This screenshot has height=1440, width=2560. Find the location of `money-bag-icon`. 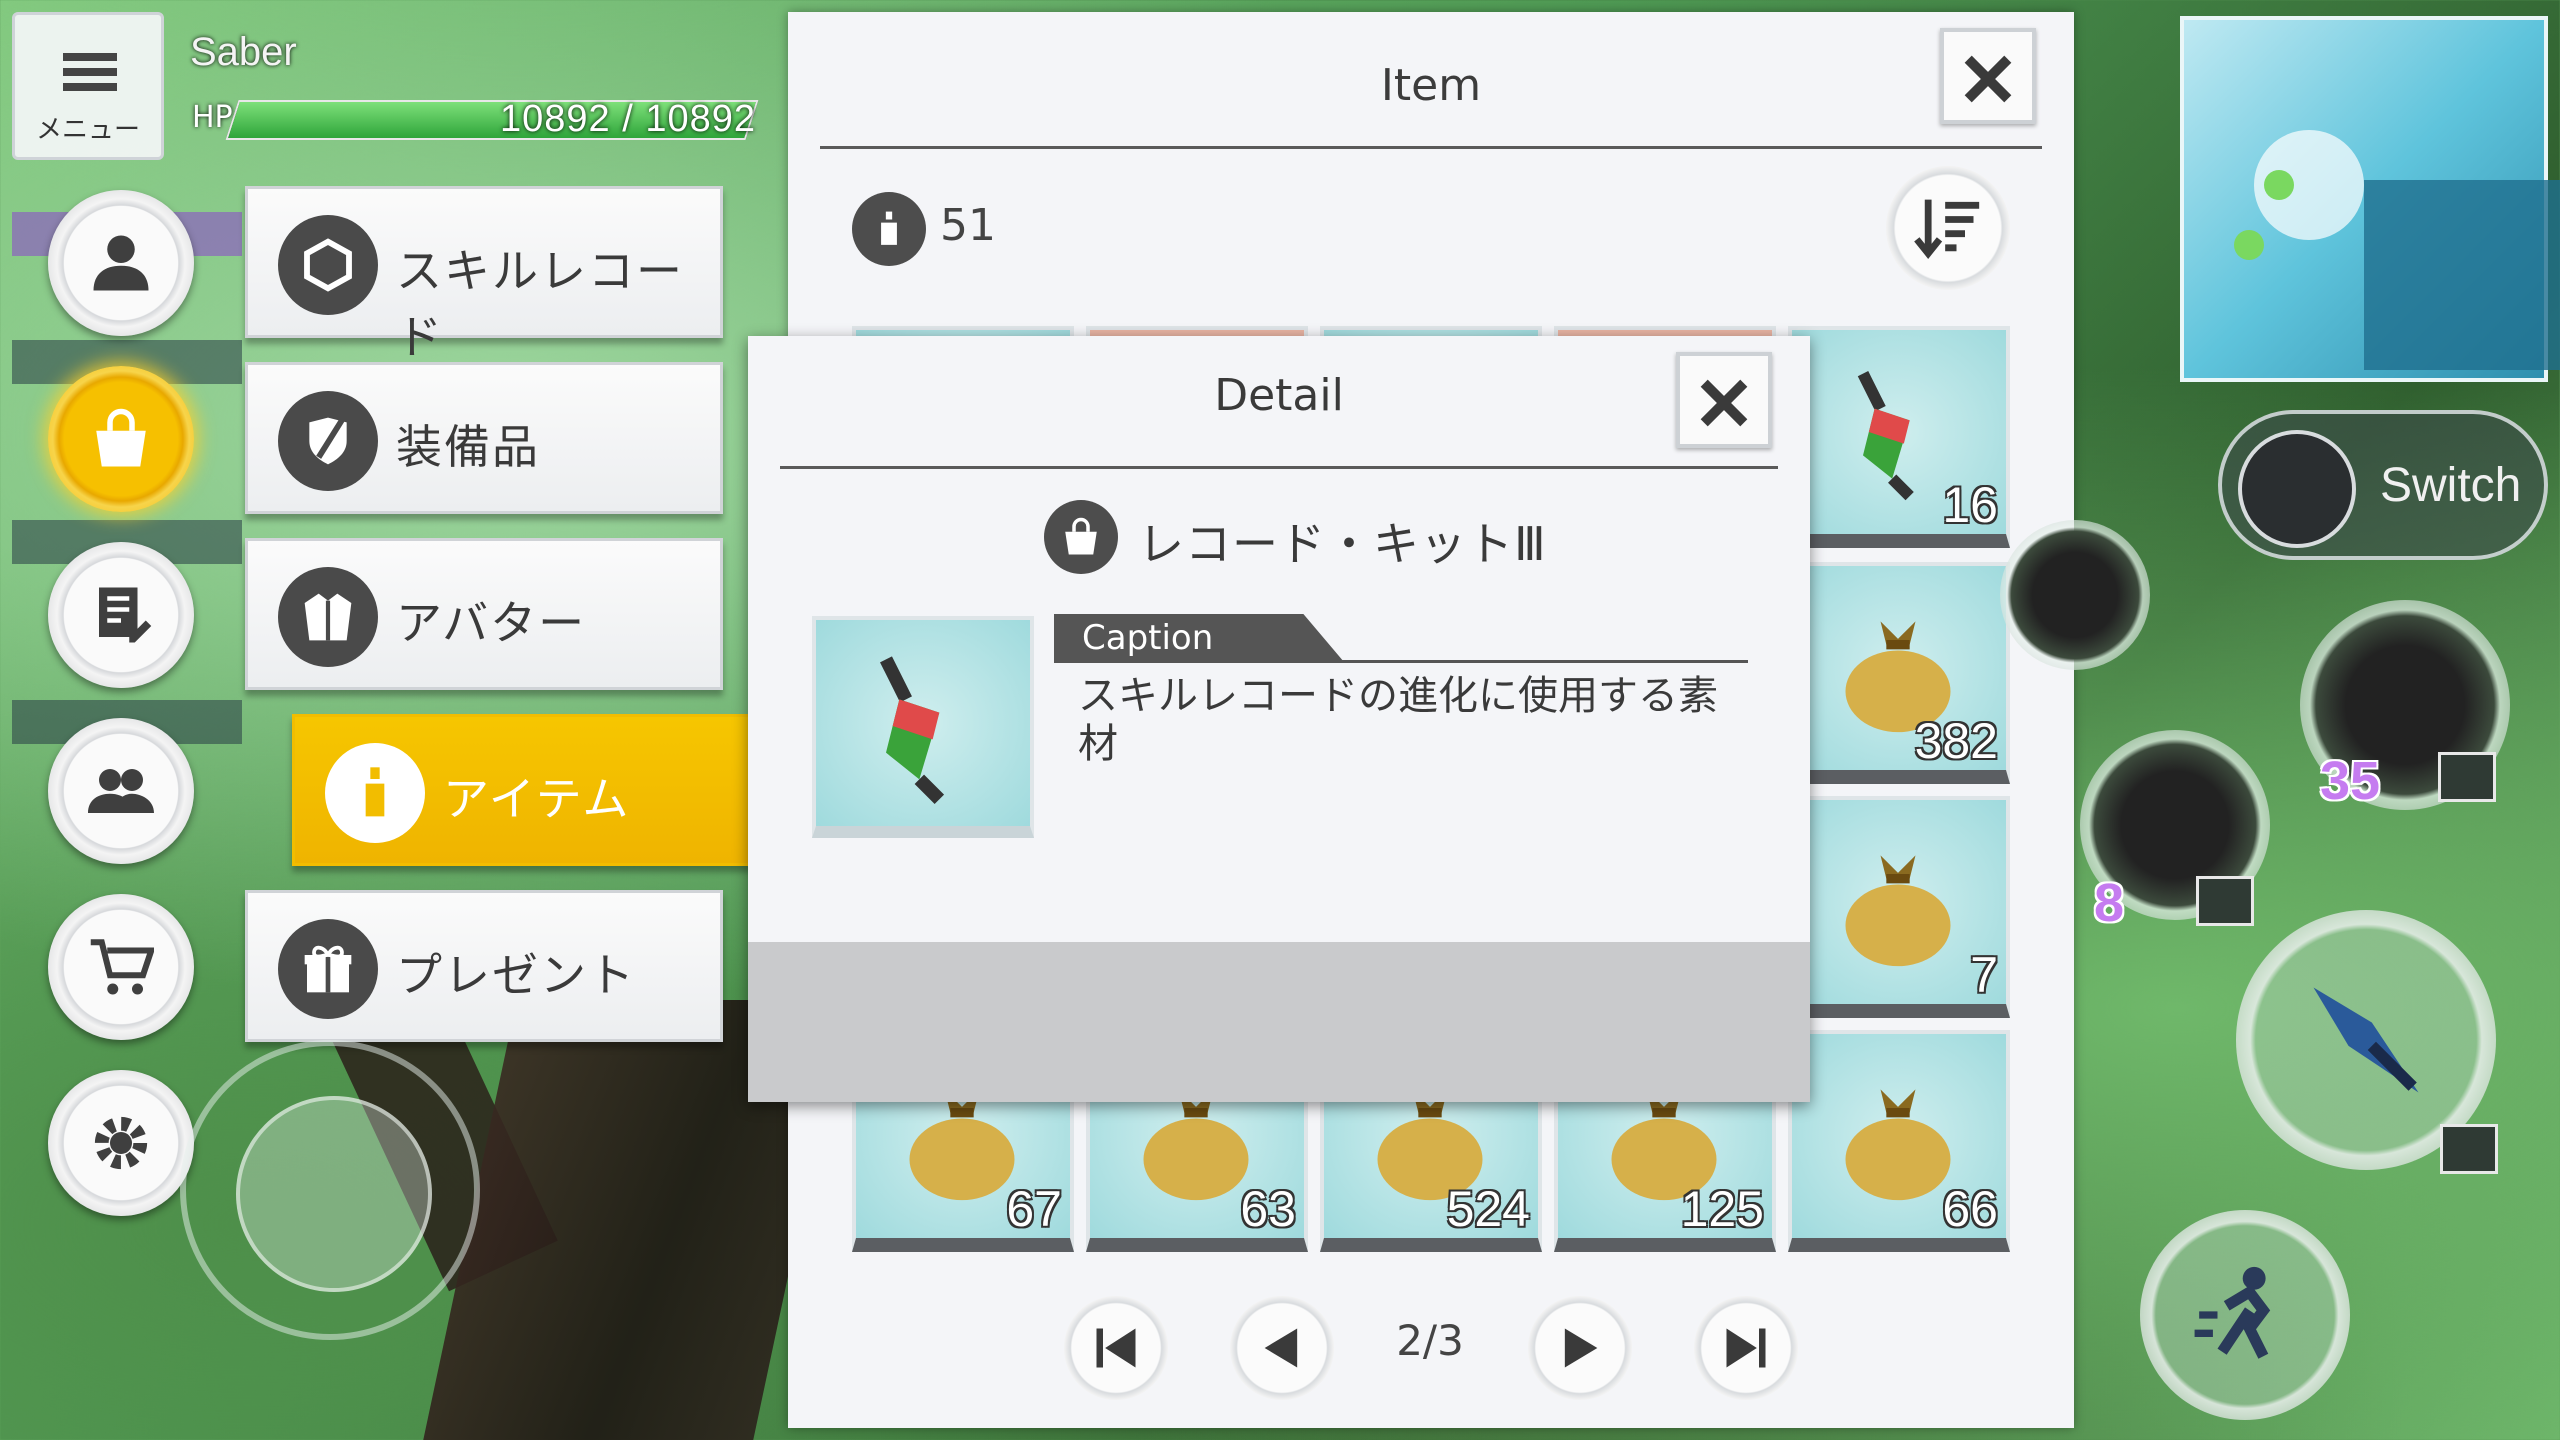

money-bag-icon is located at coordinates (1898, 911).